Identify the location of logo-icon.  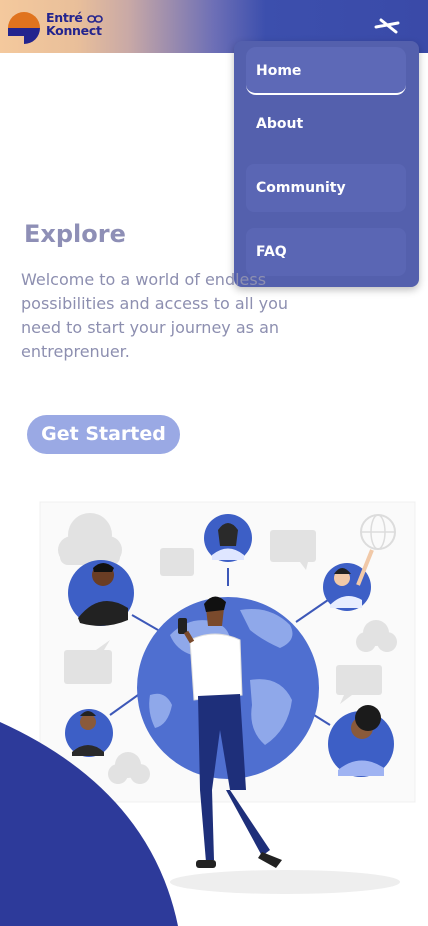
(24, 28).